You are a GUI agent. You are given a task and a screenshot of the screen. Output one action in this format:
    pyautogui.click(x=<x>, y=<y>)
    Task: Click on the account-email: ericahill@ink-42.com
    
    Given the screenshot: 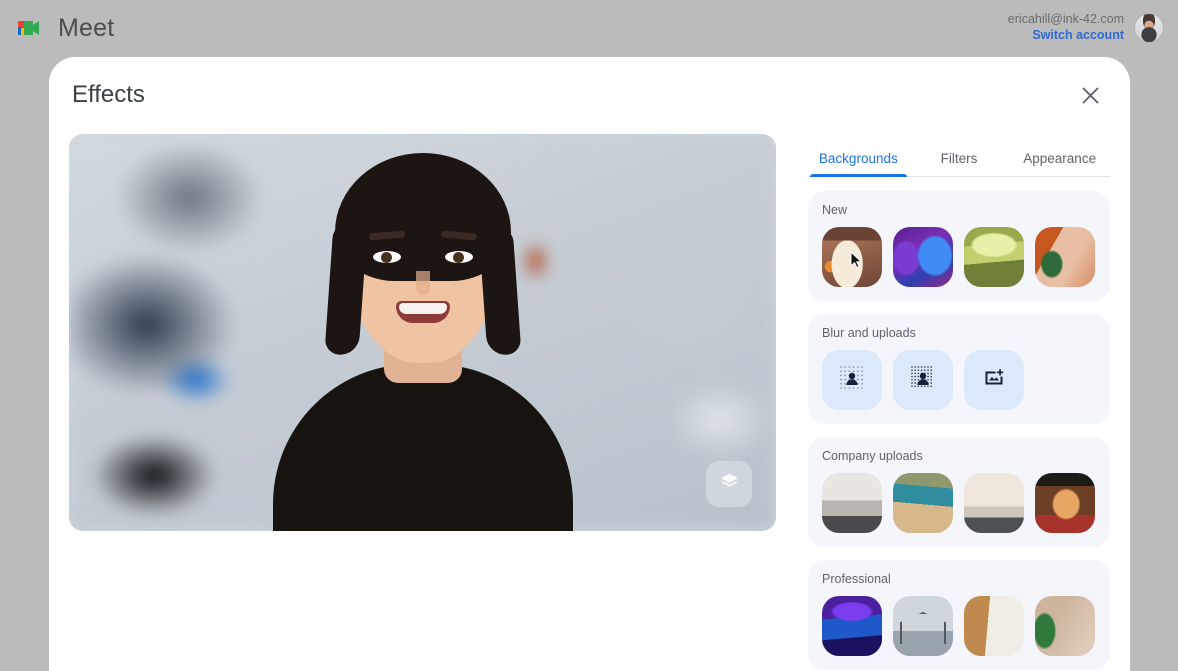 What is the action you would take?
    pyautogui.click(x=1065, y=19)
    